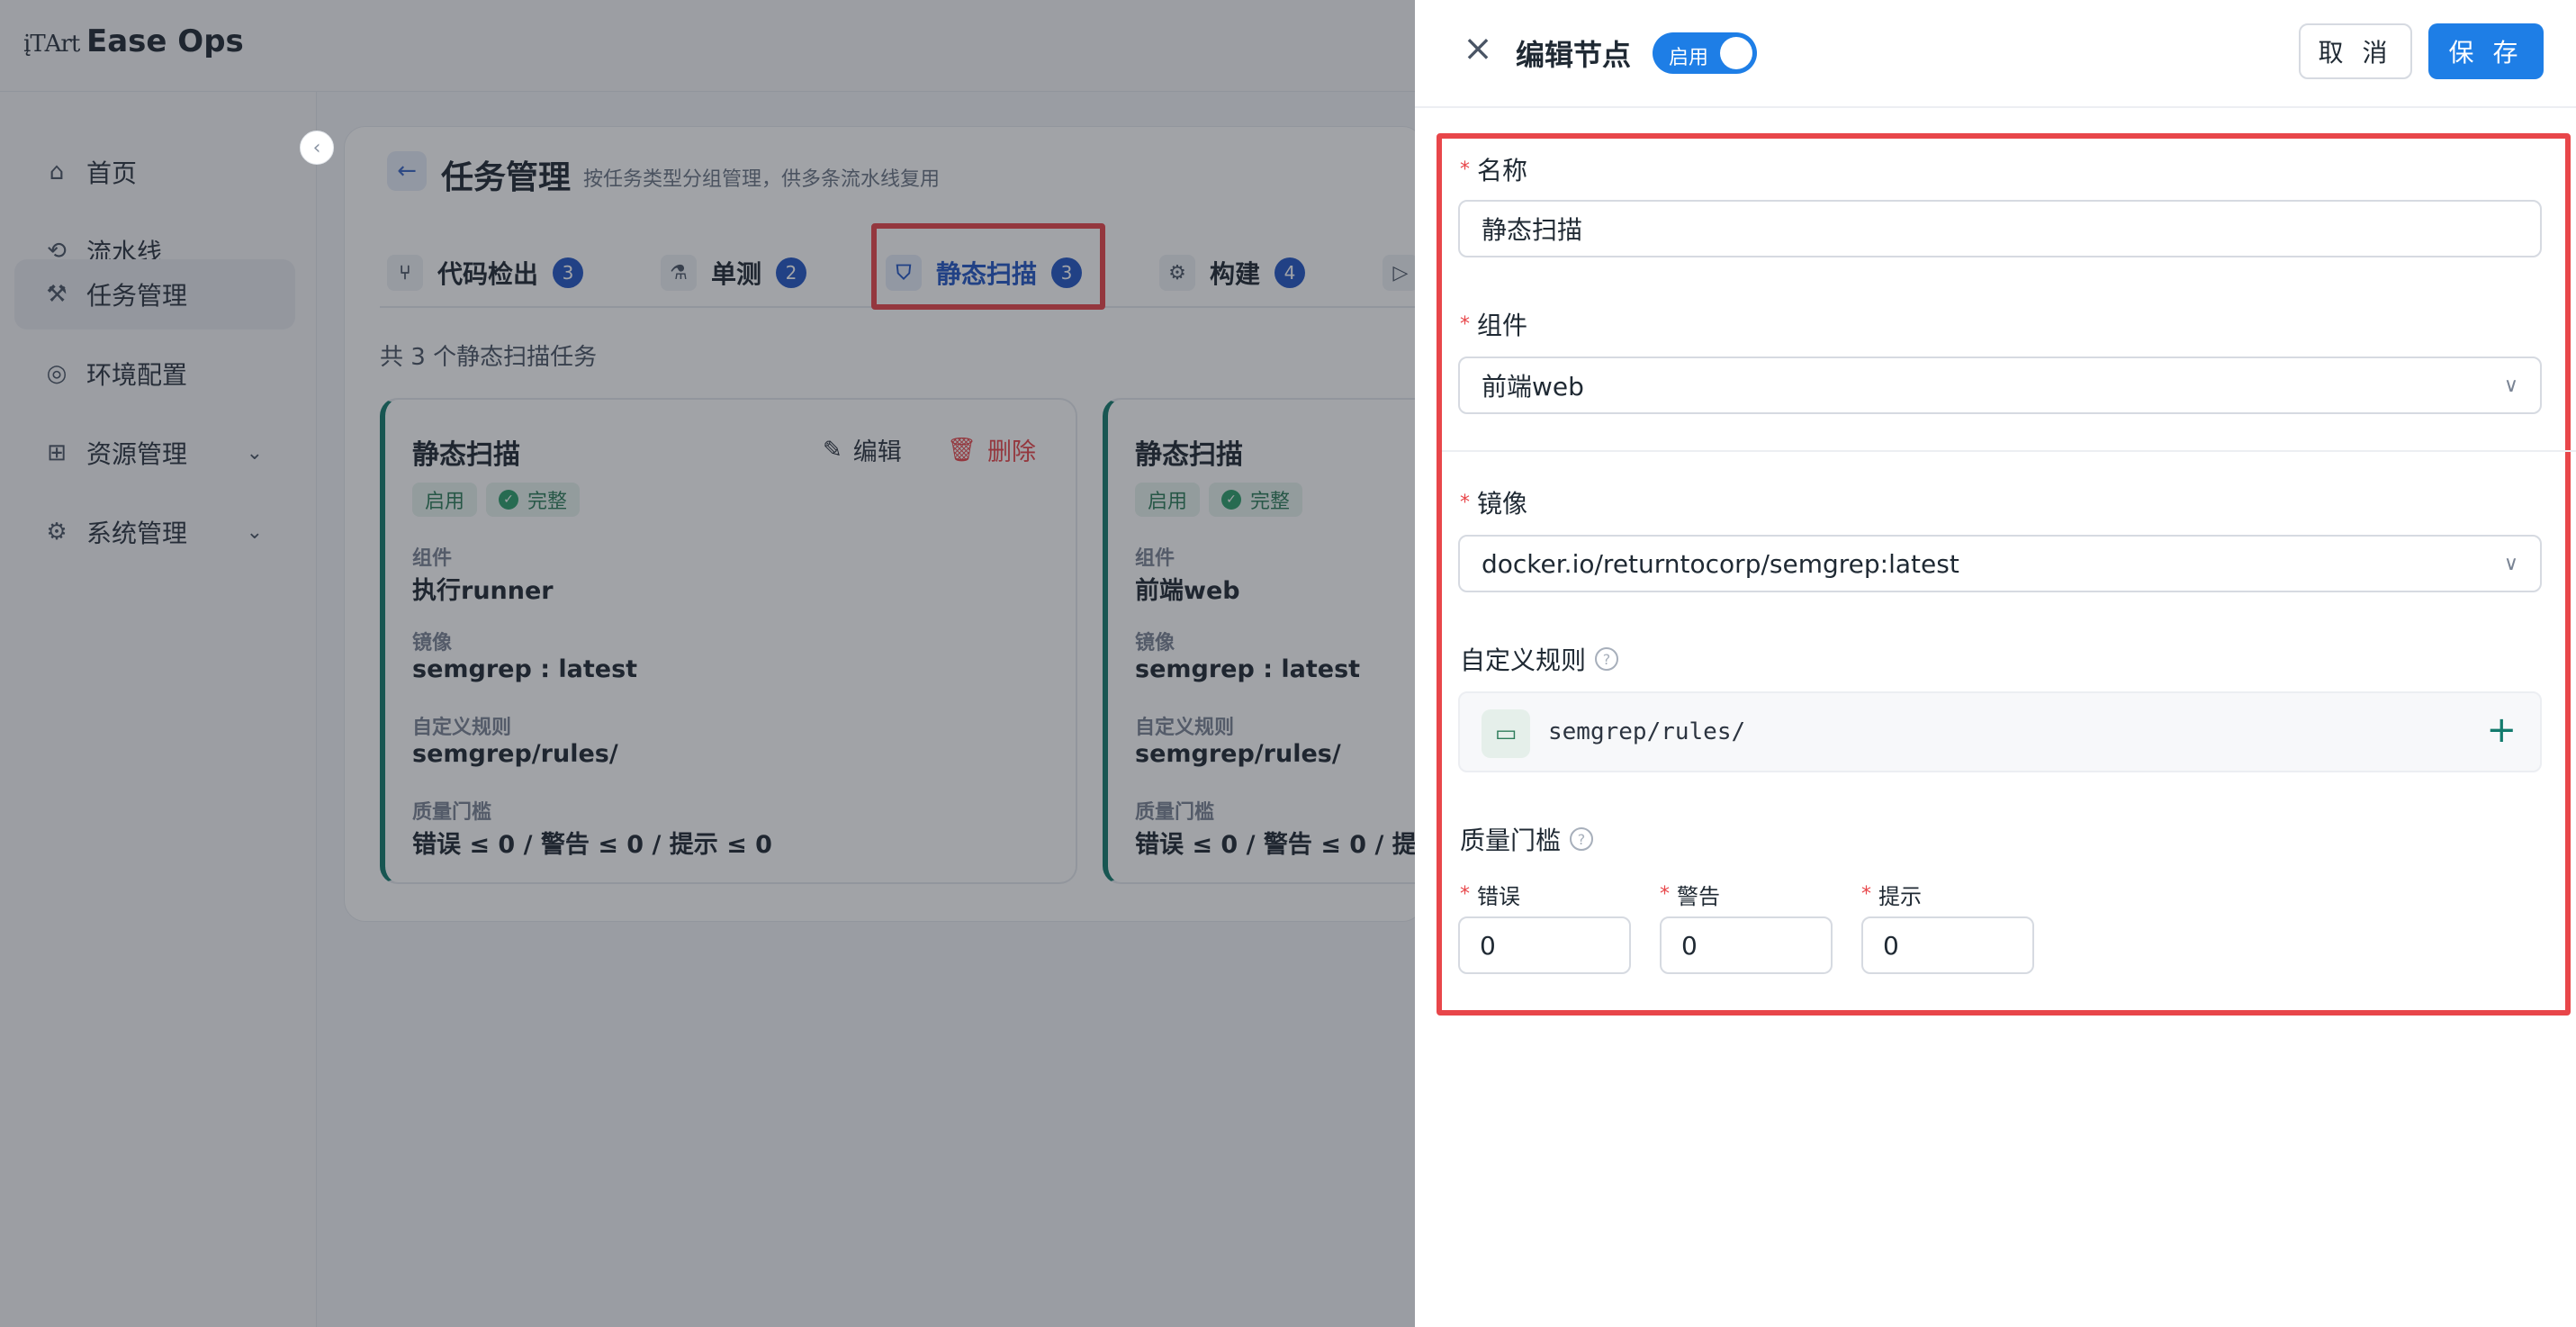 The height and width of the screenshot is (1327, 2576). What do you see at coordinates (1533, 387) in the screenshot?
I see `component-select-value: 前端web` at bounding box center [1533, 387].